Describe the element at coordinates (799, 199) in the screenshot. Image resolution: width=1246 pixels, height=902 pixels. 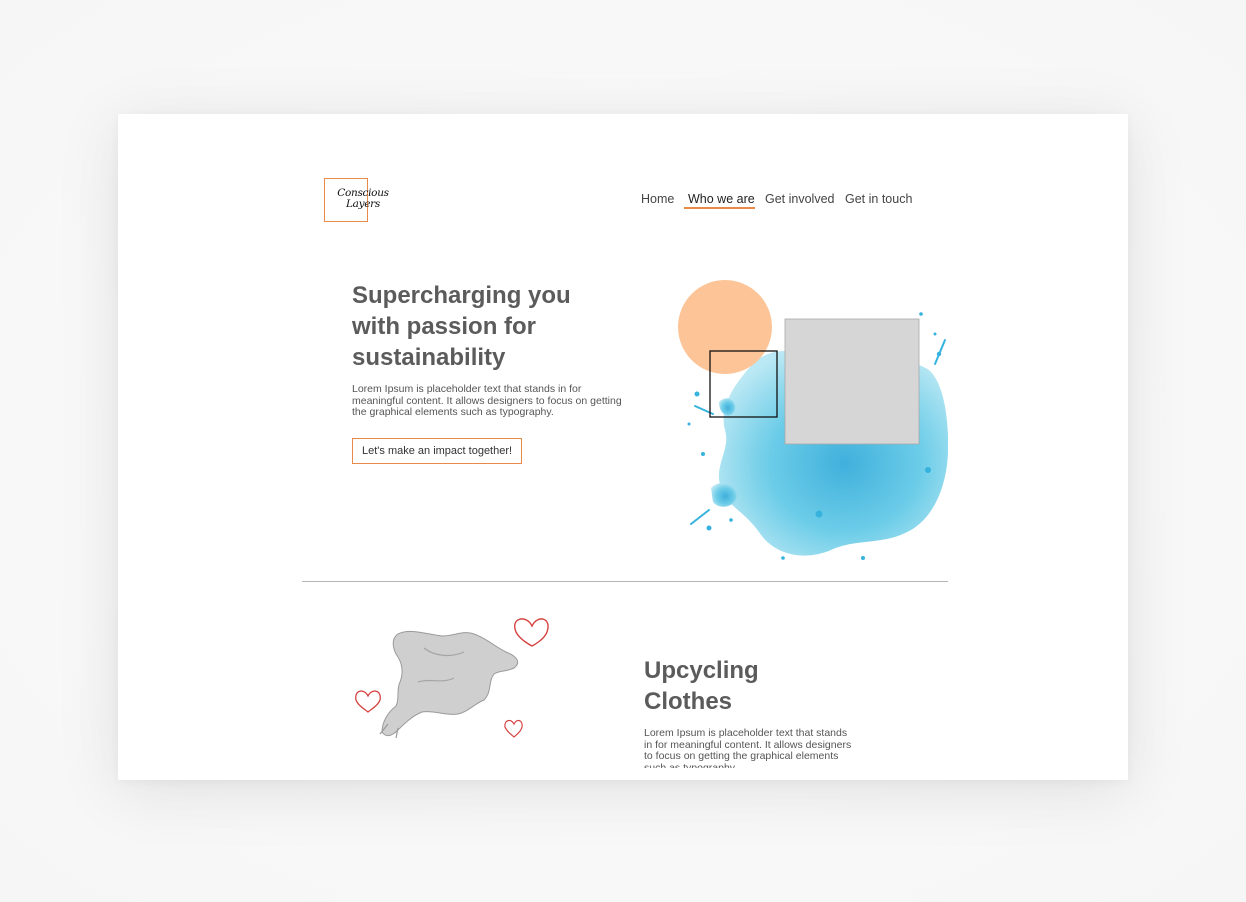
I see `nav-item-get-involved: Get involved` at that location.